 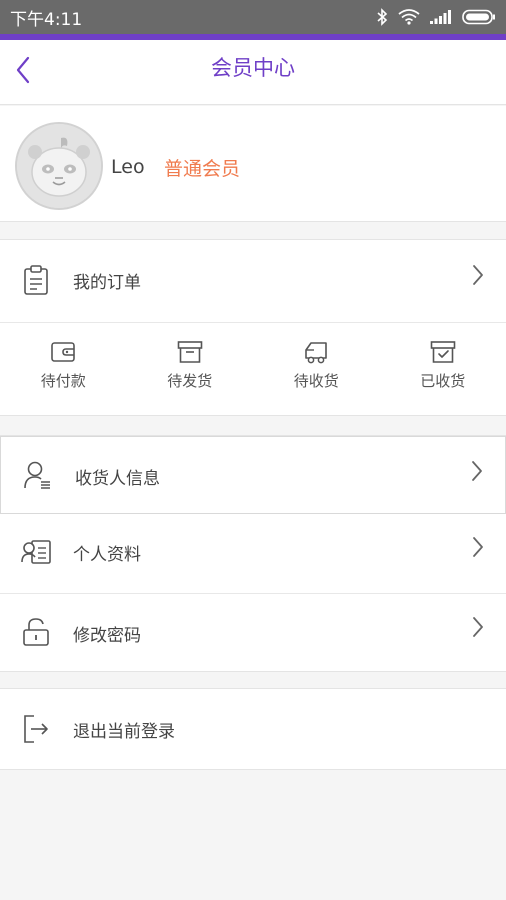 I want to click on signal-icon, so click(x=441, y=17).